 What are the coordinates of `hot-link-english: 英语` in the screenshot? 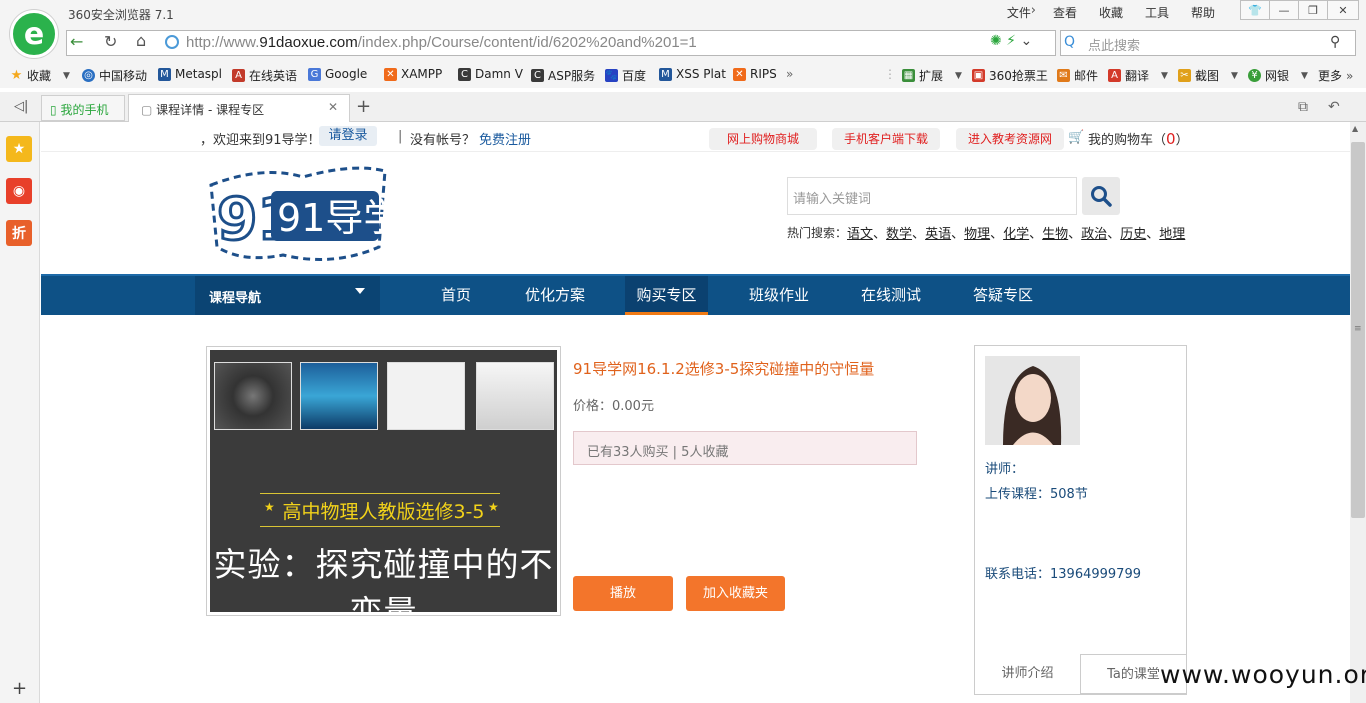 It's located at (938, 232).